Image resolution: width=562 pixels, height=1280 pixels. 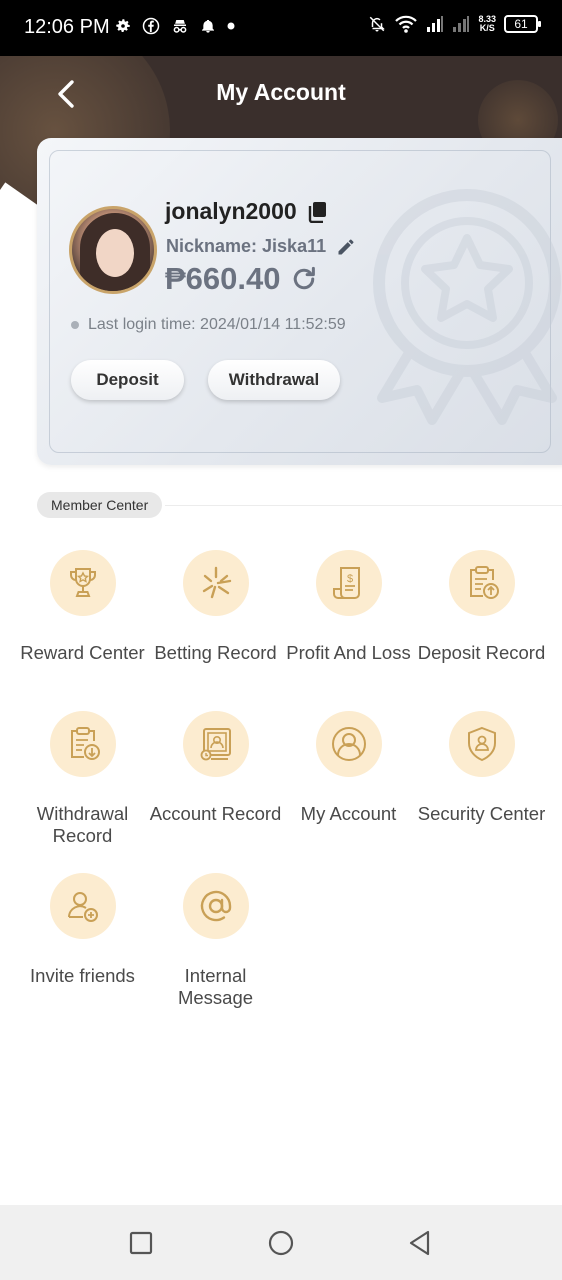 What do you see at coordinates (346, 247) in the screenshot?
I see `edit-icon` at bounding box center [346, 247].